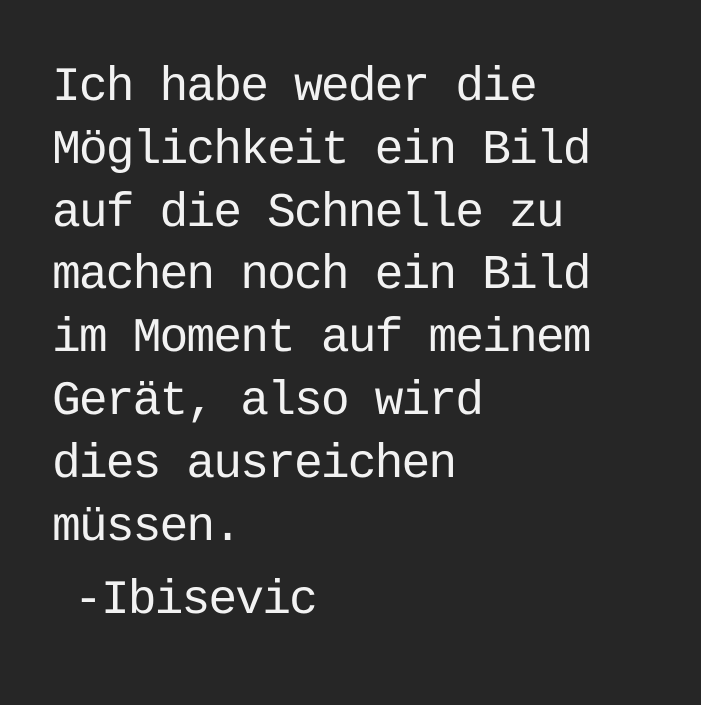 The image size is (701, 705). I want to click on quote-line-6: Gerät, also wird, so click(268, 401).